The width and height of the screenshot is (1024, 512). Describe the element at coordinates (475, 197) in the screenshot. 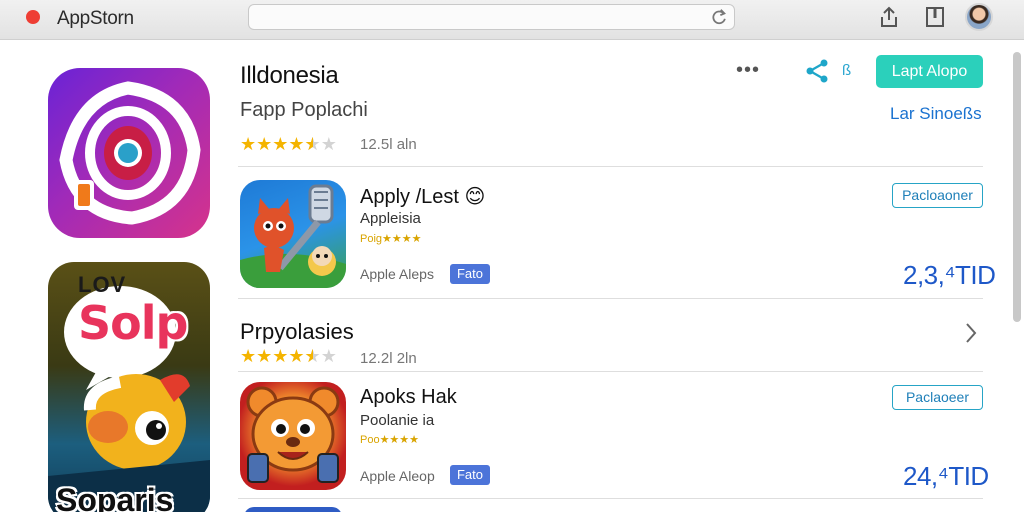

I see `smile-emoji-icon: 😊` at that location.